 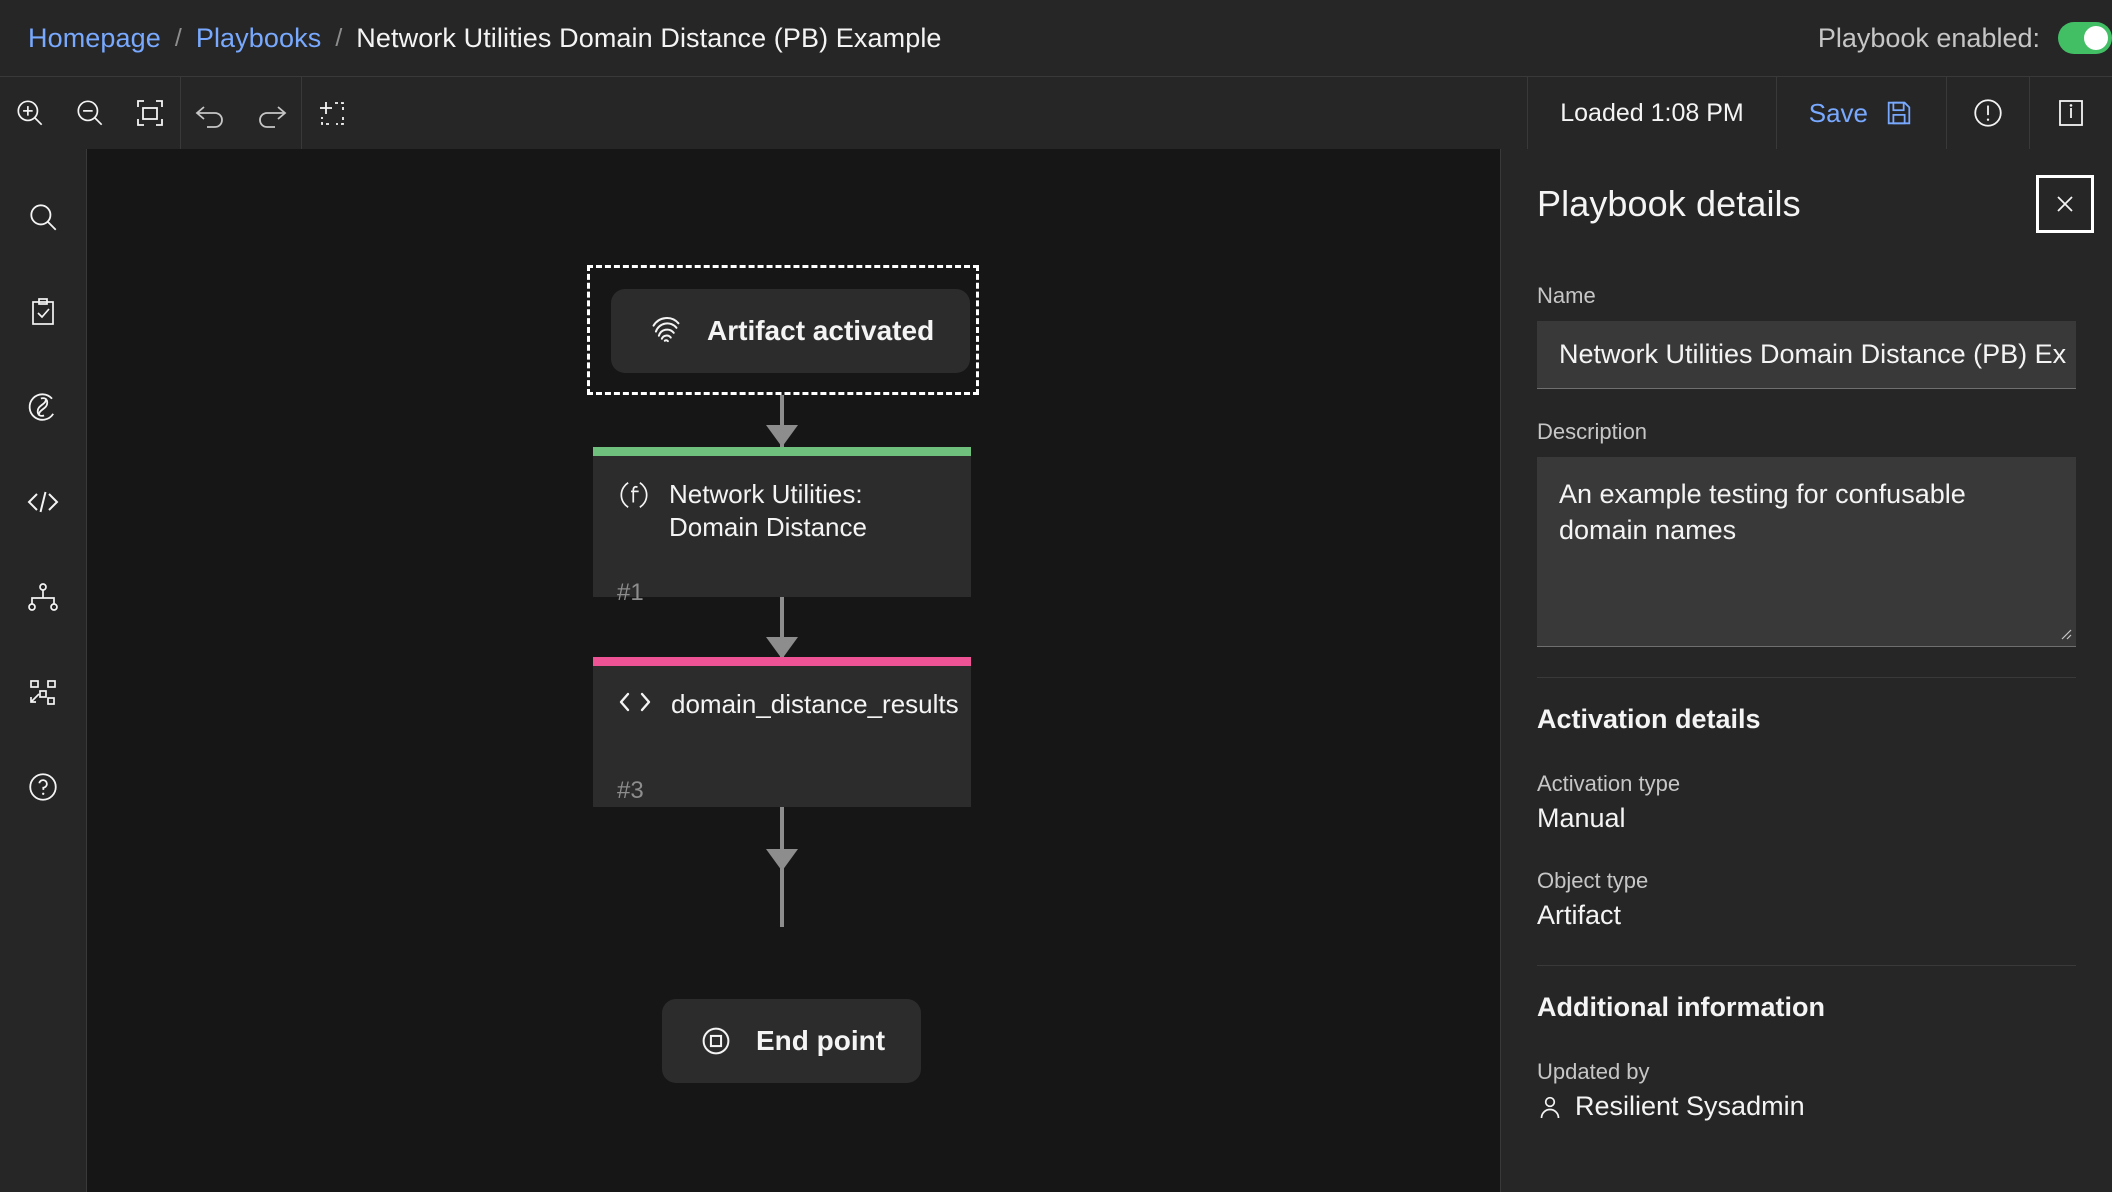 I want to click on left-tool-rail, so click(x=43, y=670).